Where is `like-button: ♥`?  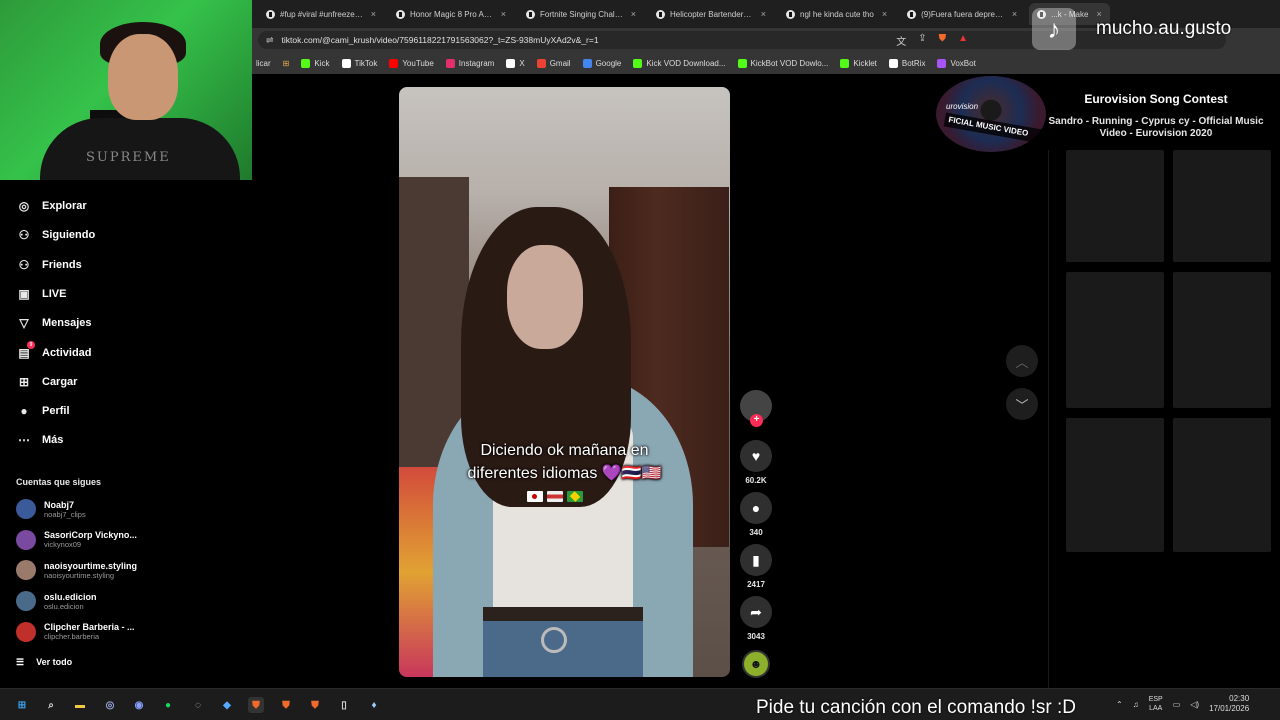
like-button: ♥ is located at coordinates (756, 456).